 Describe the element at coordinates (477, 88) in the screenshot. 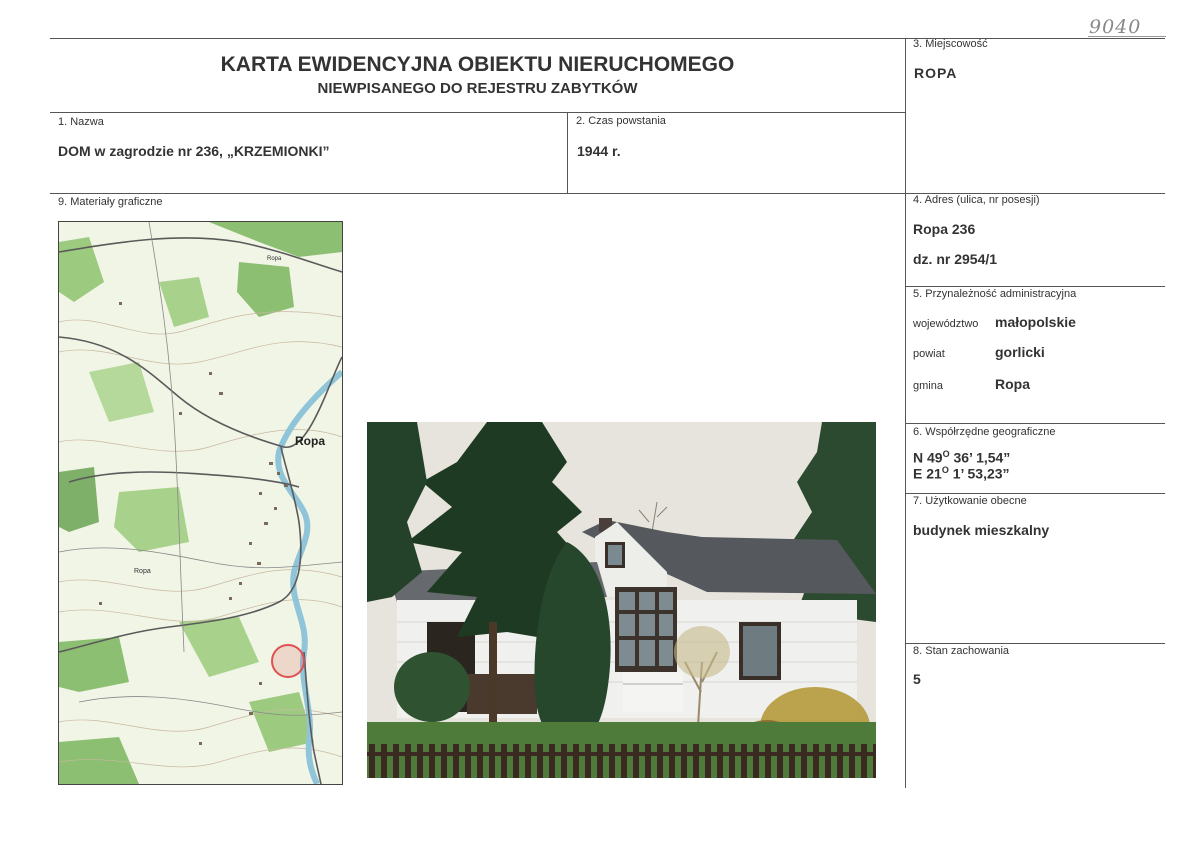

I see `card-subtitle: NIEWPISANEGO DO REJESTRU ZABYTKÓW` at that location.